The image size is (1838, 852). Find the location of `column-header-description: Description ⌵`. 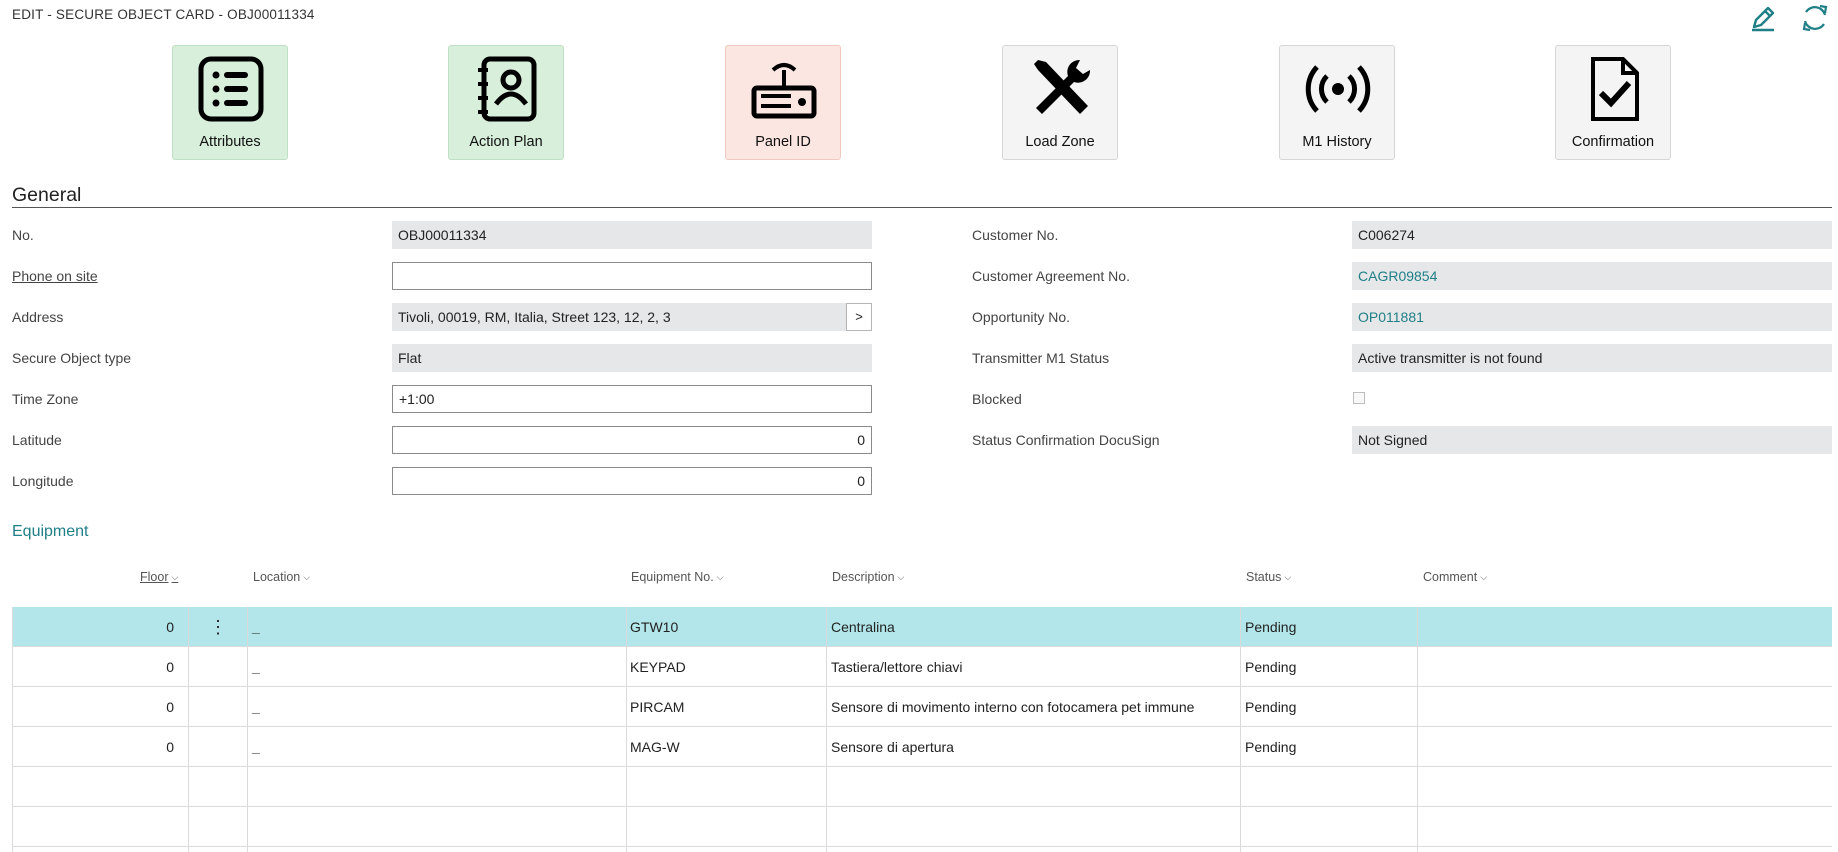

column-header-description: Description ⌵ is located at coordinates (868, 577).